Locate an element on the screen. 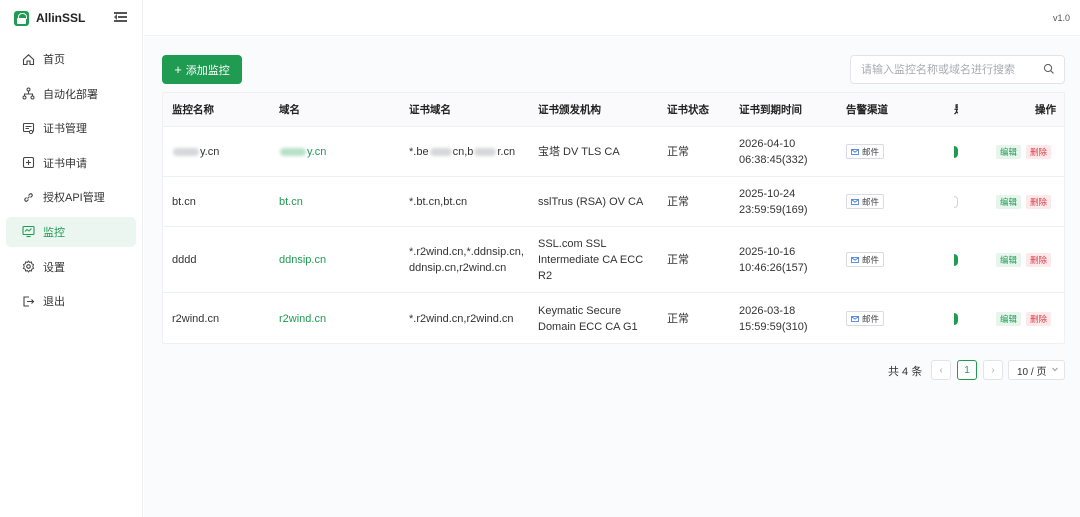  top-bar: v1.0 is located at coordinates (612, 18).